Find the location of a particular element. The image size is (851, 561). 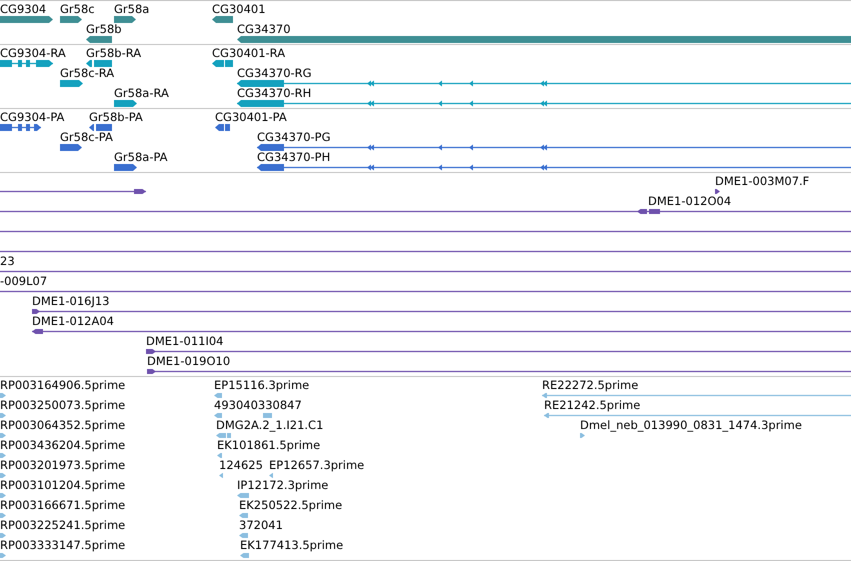

feature-label: RP003101204.5prime is located at coordinates (63, 485).